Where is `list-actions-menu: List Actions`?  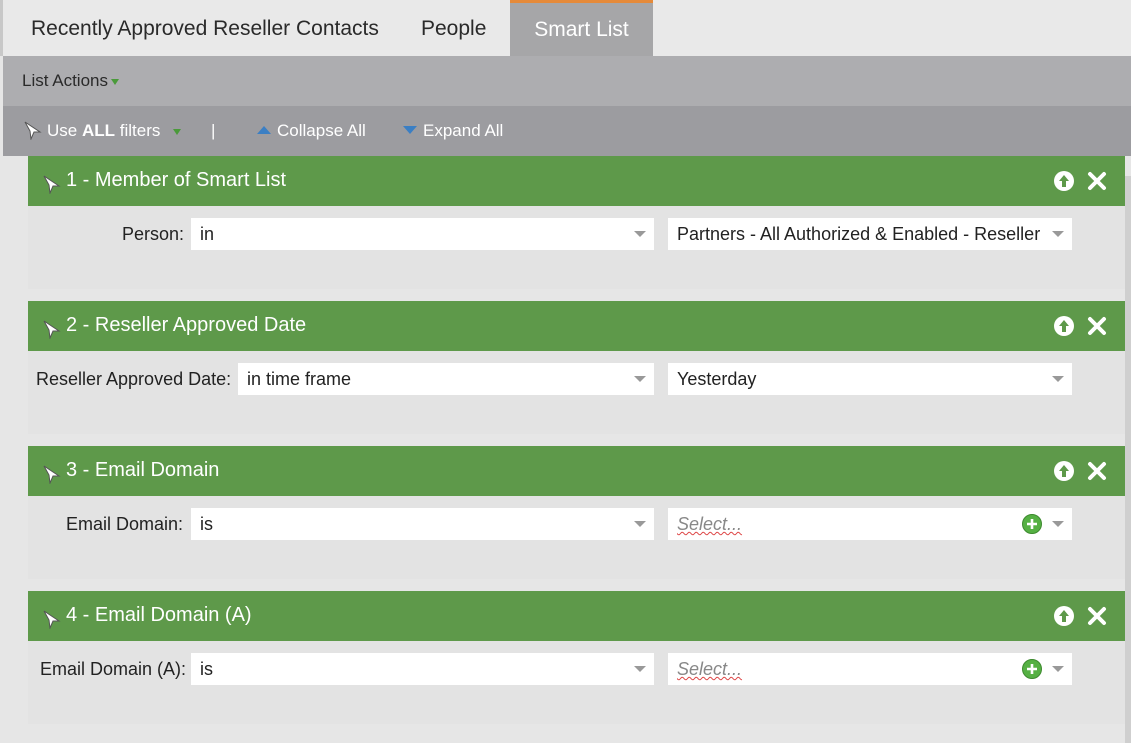 list-actions-menu: List Actions is located at coordinates (70, 81).